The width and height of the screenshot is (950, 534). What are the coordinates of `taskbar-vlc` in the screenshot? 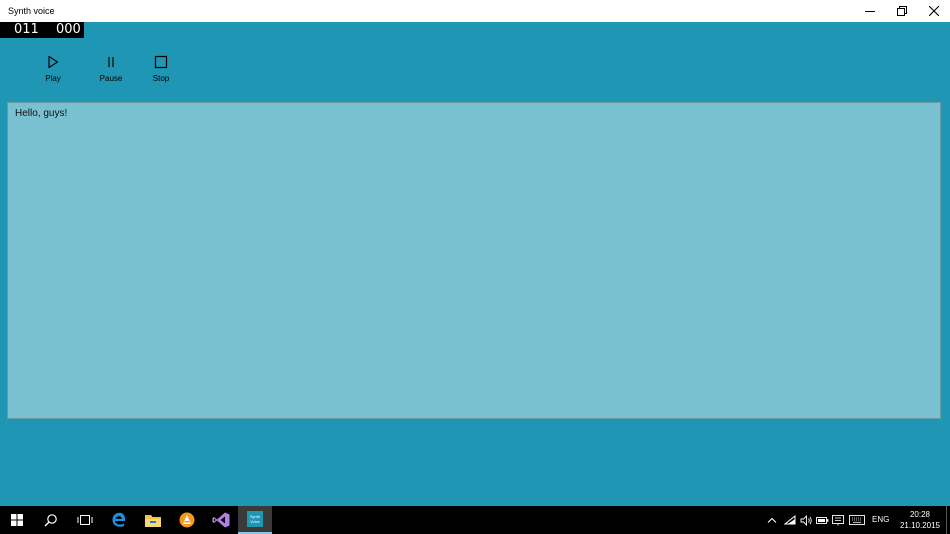 It's located at (187, 520).